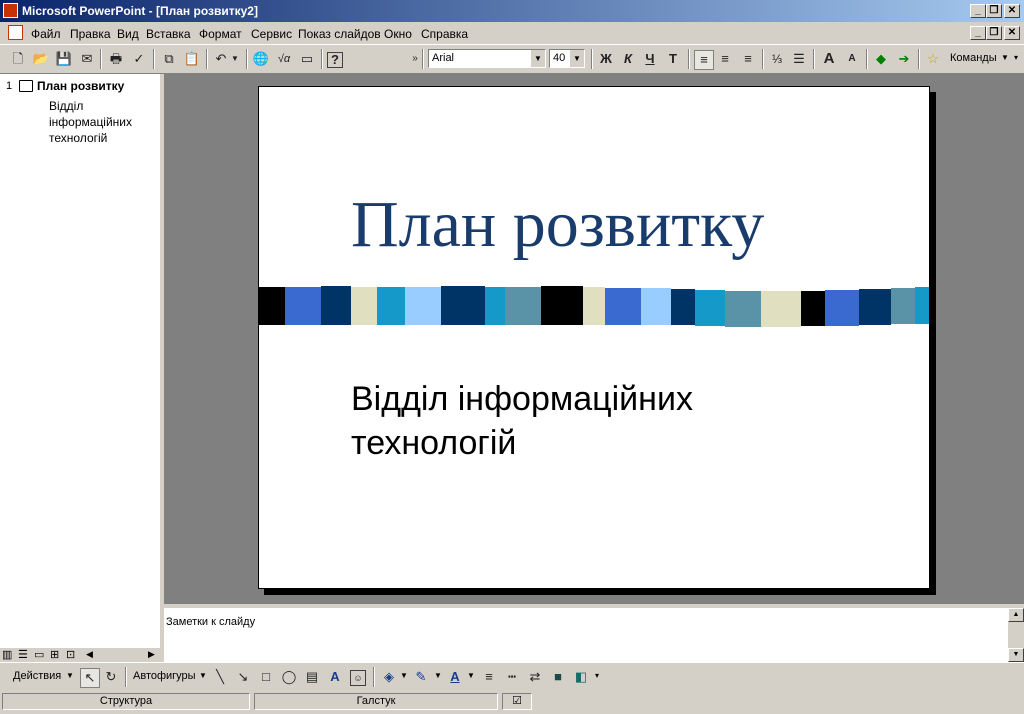 This screenshot has height=714, width=1024. What do you see at coordinates (421, 677) in the screenshot?
I see `line-color-icon: ✎` at bounding box center [421, 677].